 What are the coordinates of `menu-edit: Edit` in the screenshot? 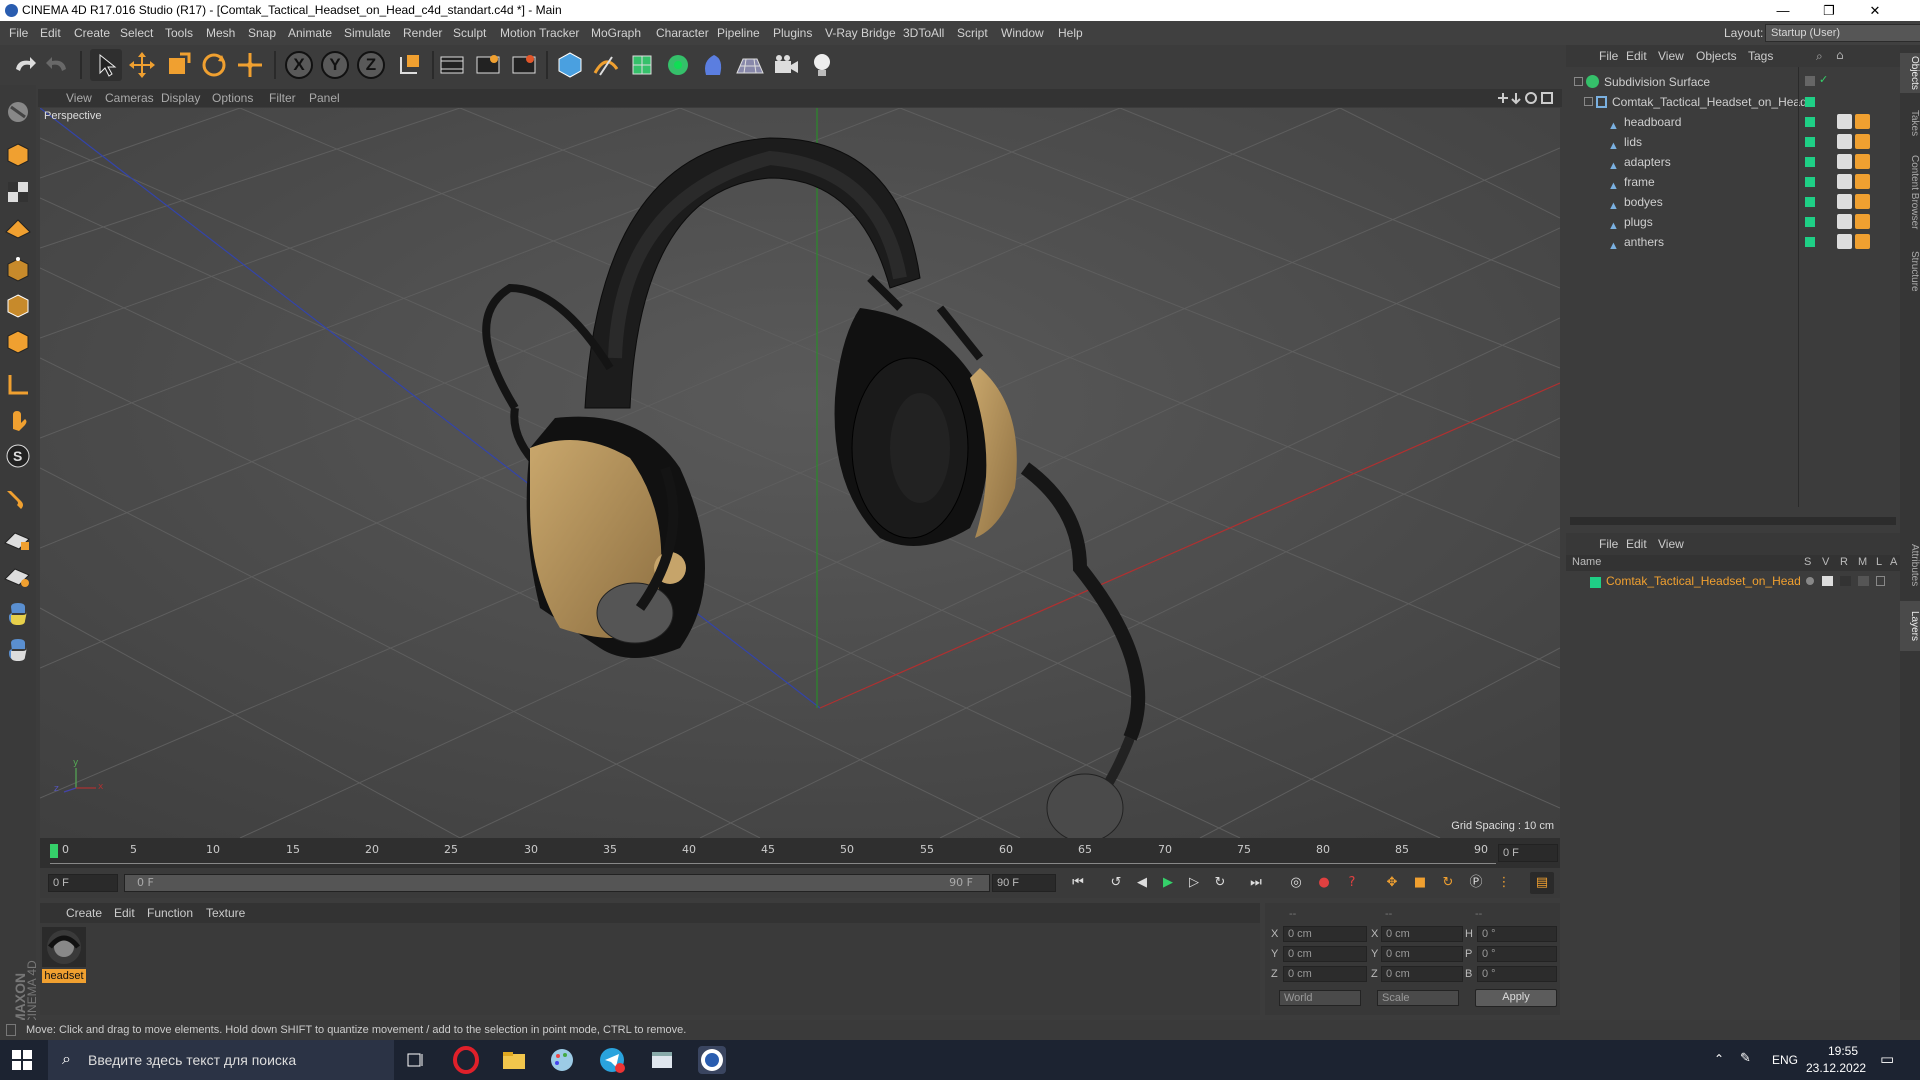 It's located at (50, 33).